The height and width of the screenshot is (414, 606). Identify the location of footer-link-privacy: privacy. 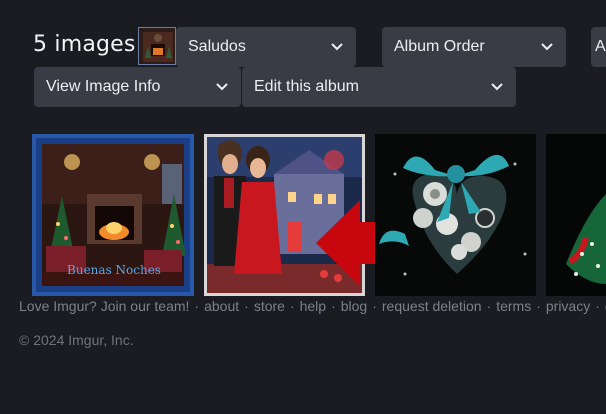
(568, 306).